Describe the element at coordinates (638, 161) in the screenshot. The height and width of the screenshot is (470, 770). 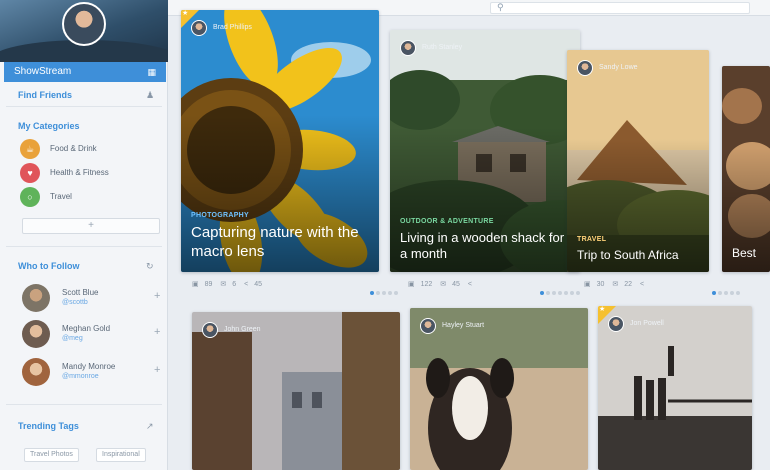
I see `post-card: Sandy Lowe TRAVEL Trip to South Africa` at that location.